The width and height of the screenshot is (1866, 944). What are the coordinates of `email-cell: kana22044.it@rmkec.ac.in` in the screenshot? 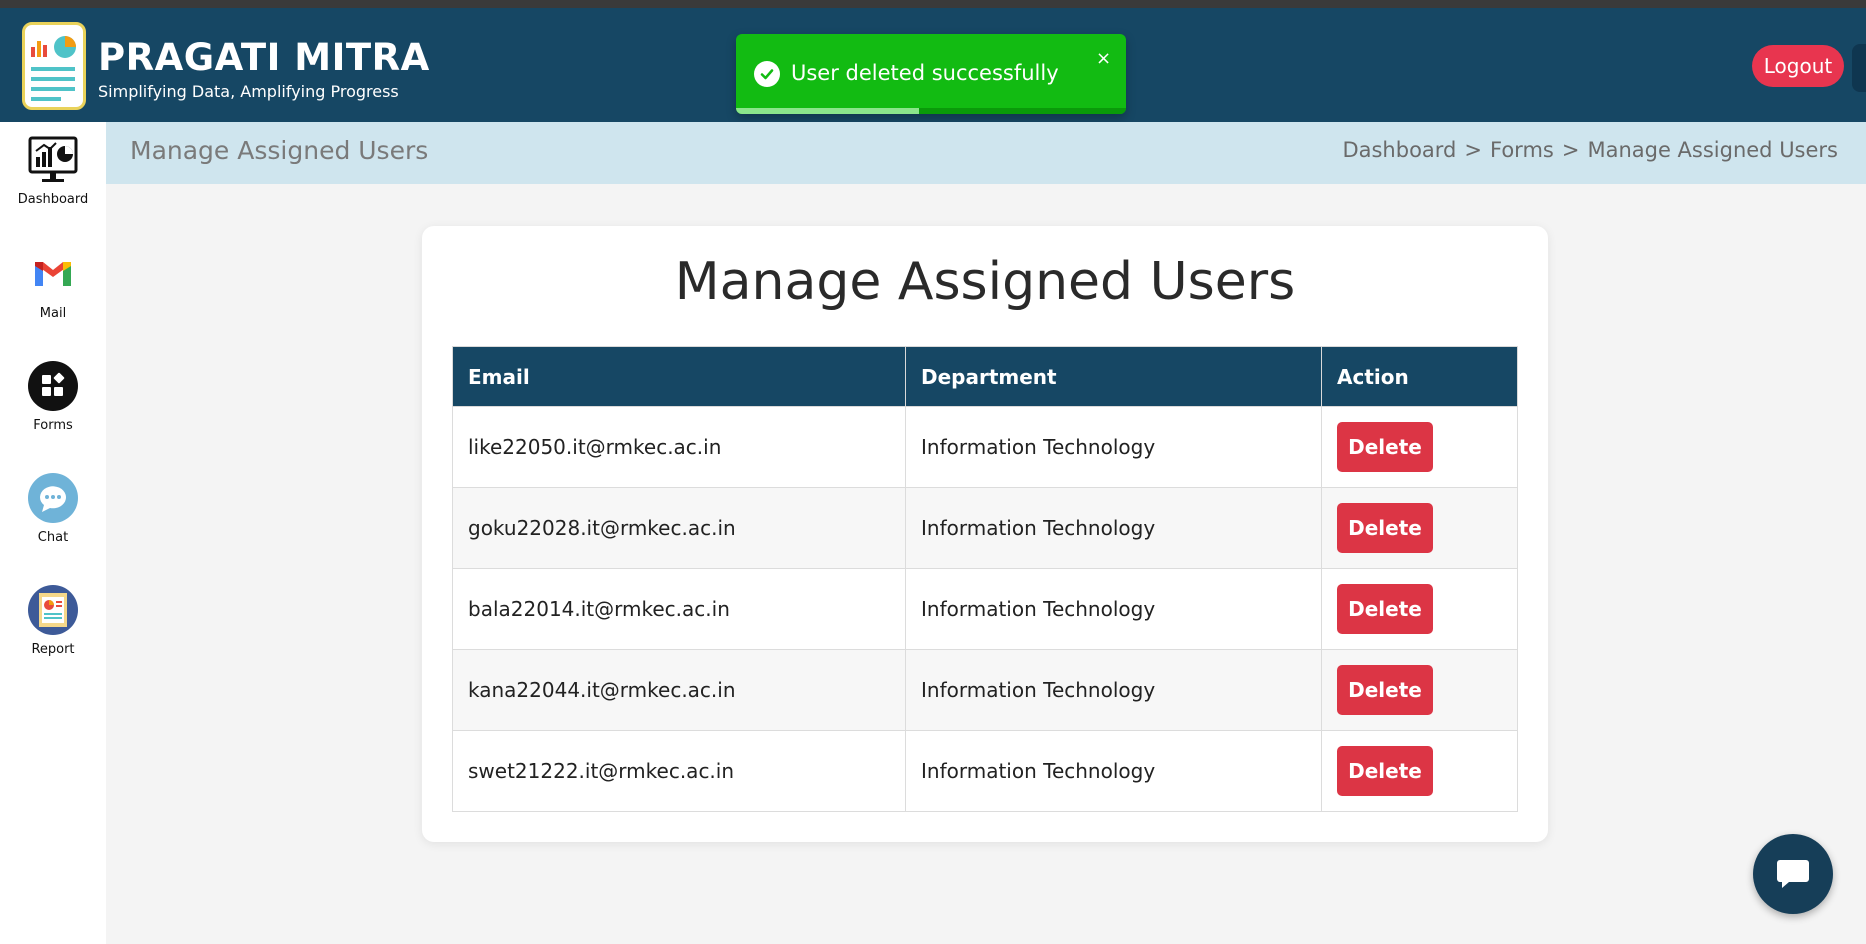 It's located at (679, 690).